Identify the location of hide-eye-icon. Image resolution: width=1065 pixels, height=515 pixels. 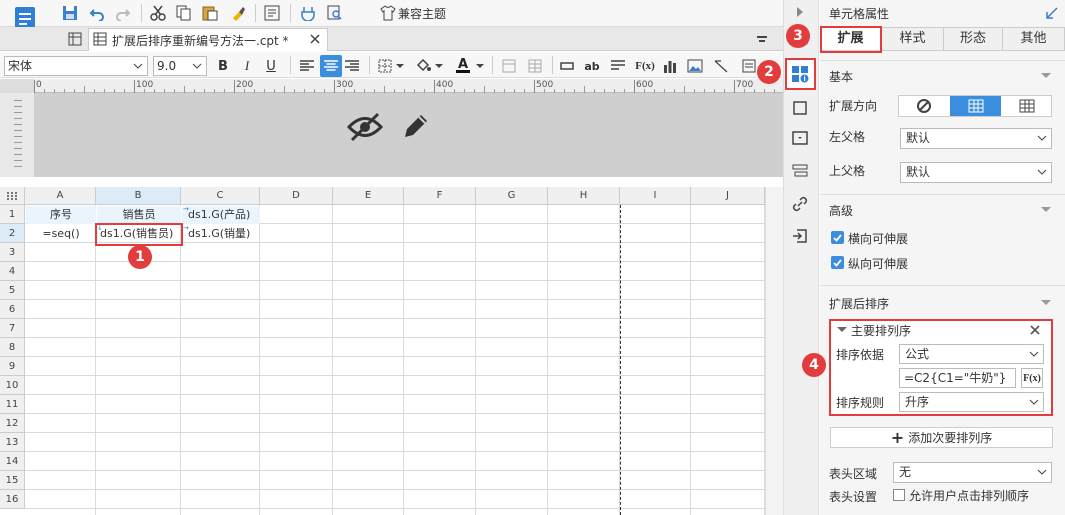
(365, 127).